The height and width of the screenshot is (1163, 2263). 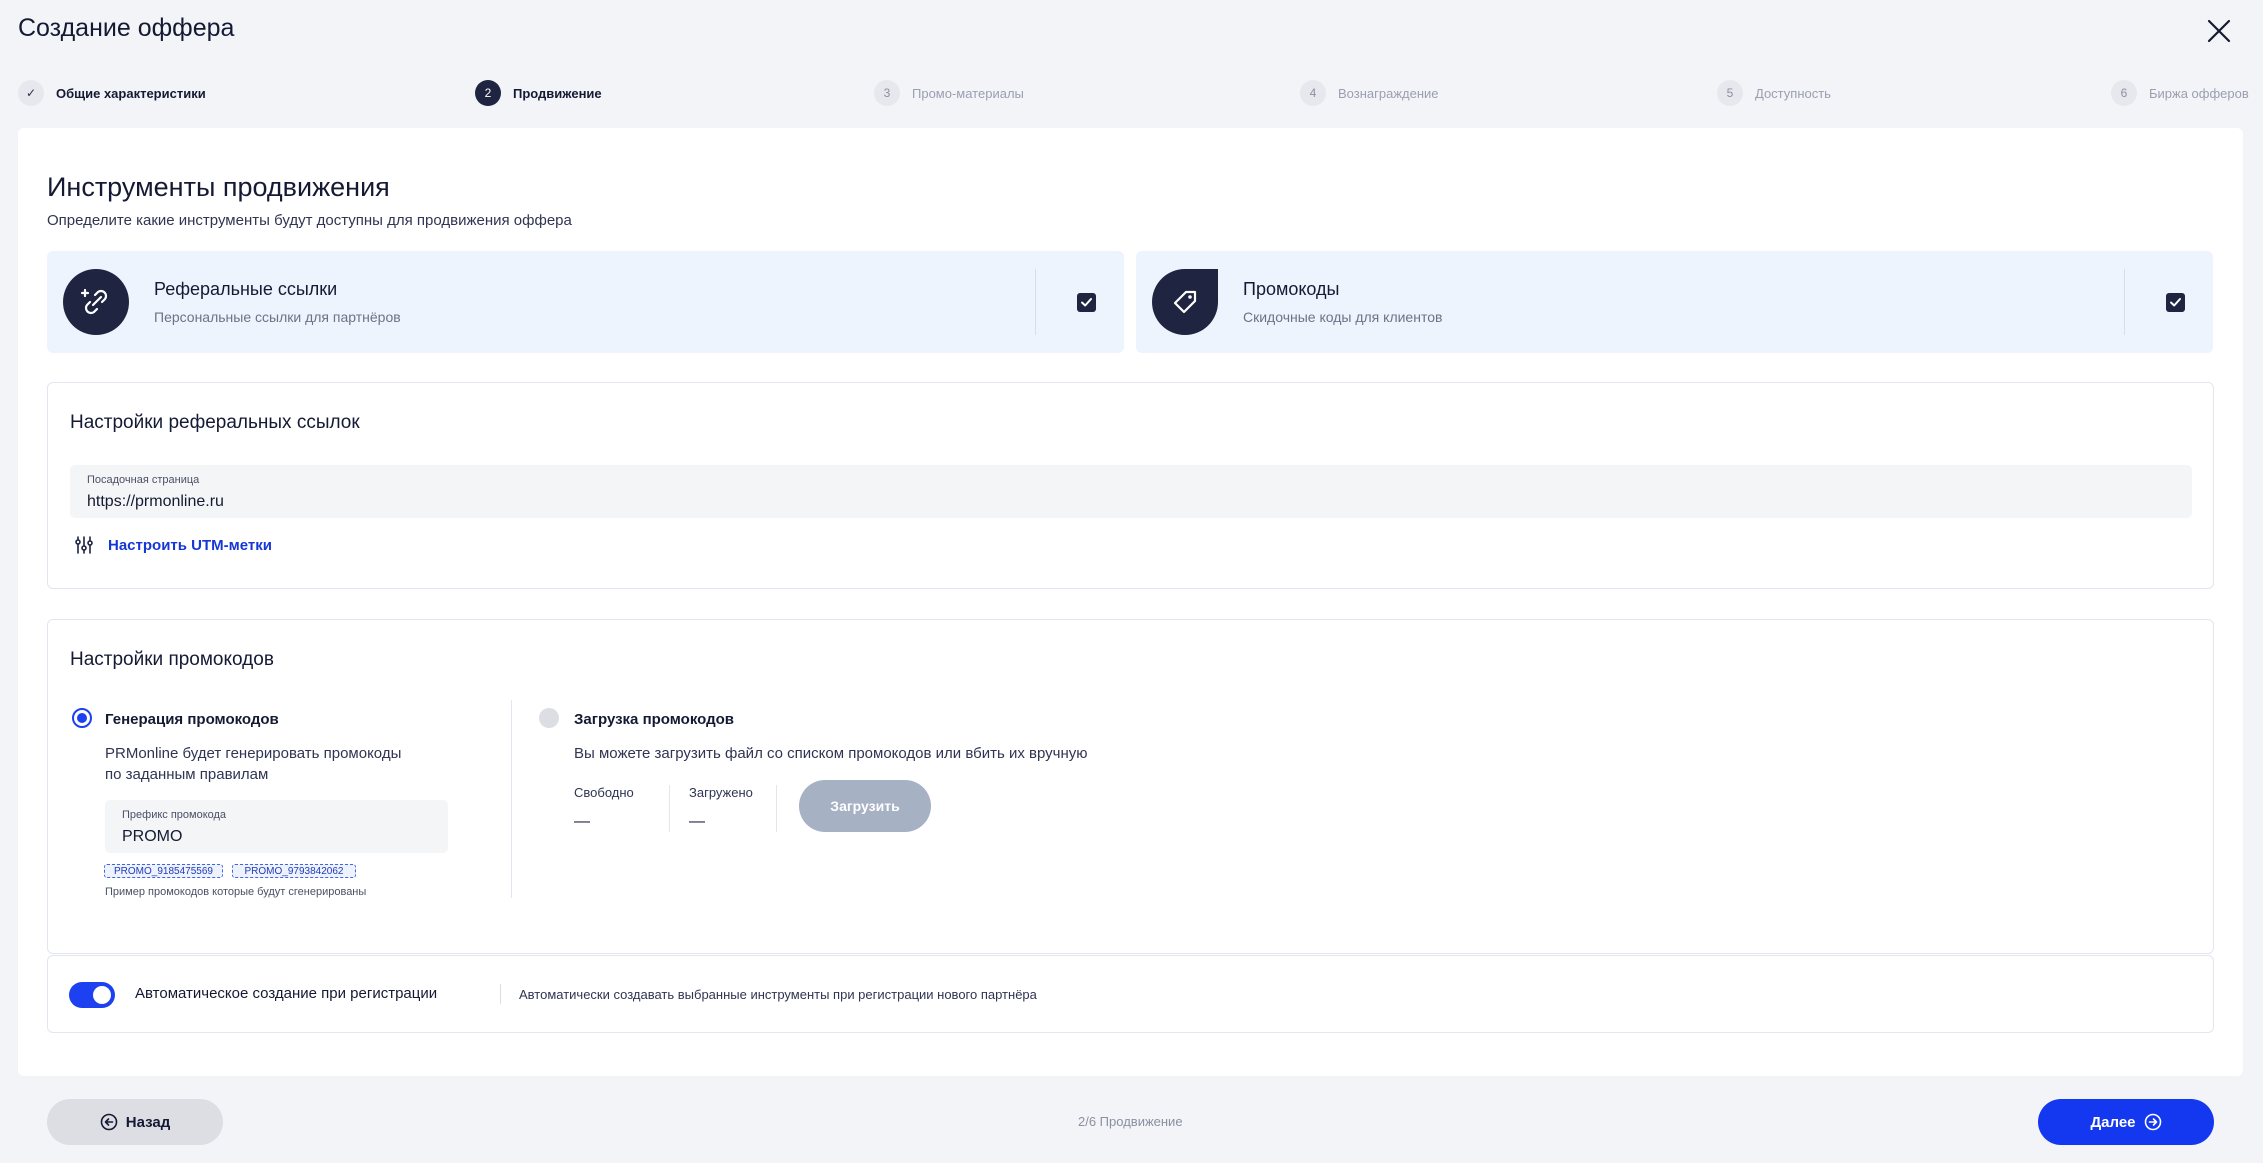 I want to click on utm-settings-link: Настроить UTM-метки, so click(x=173, y=545).